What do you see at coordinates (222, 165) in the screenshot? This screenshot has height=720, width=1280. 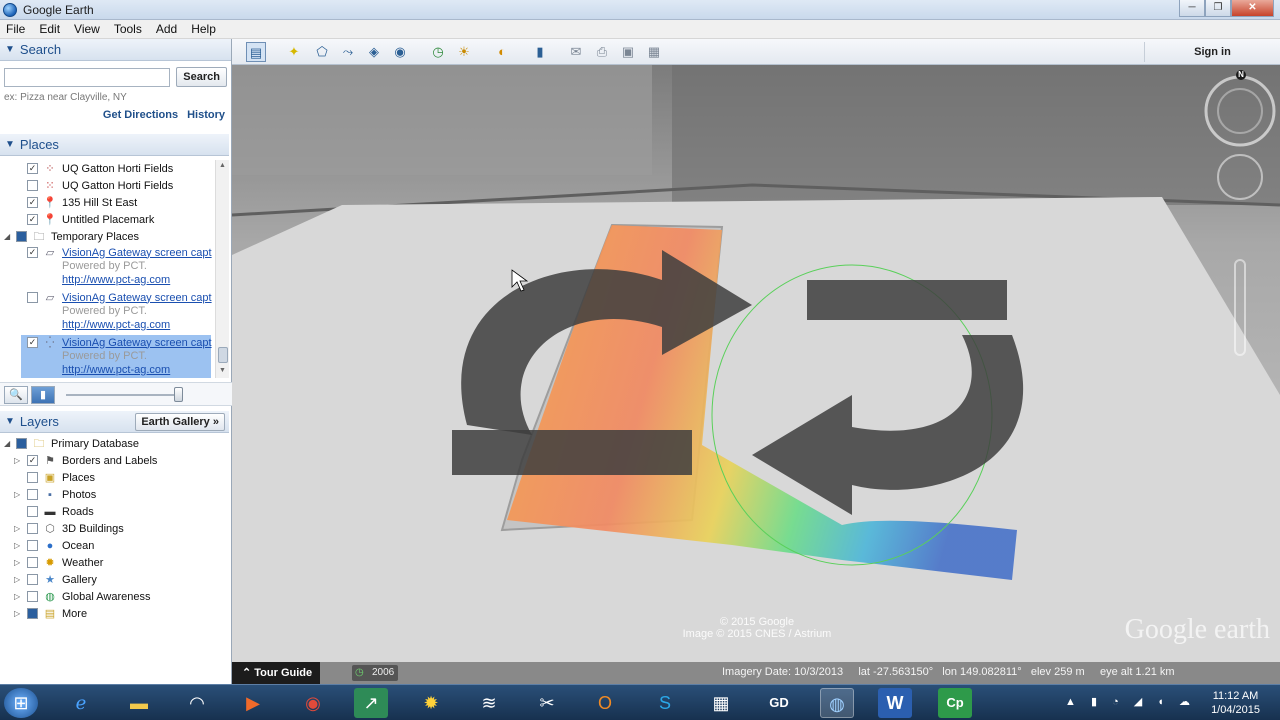 I see `scroll-up-icon: ▲` at bounding box center [222, 165].